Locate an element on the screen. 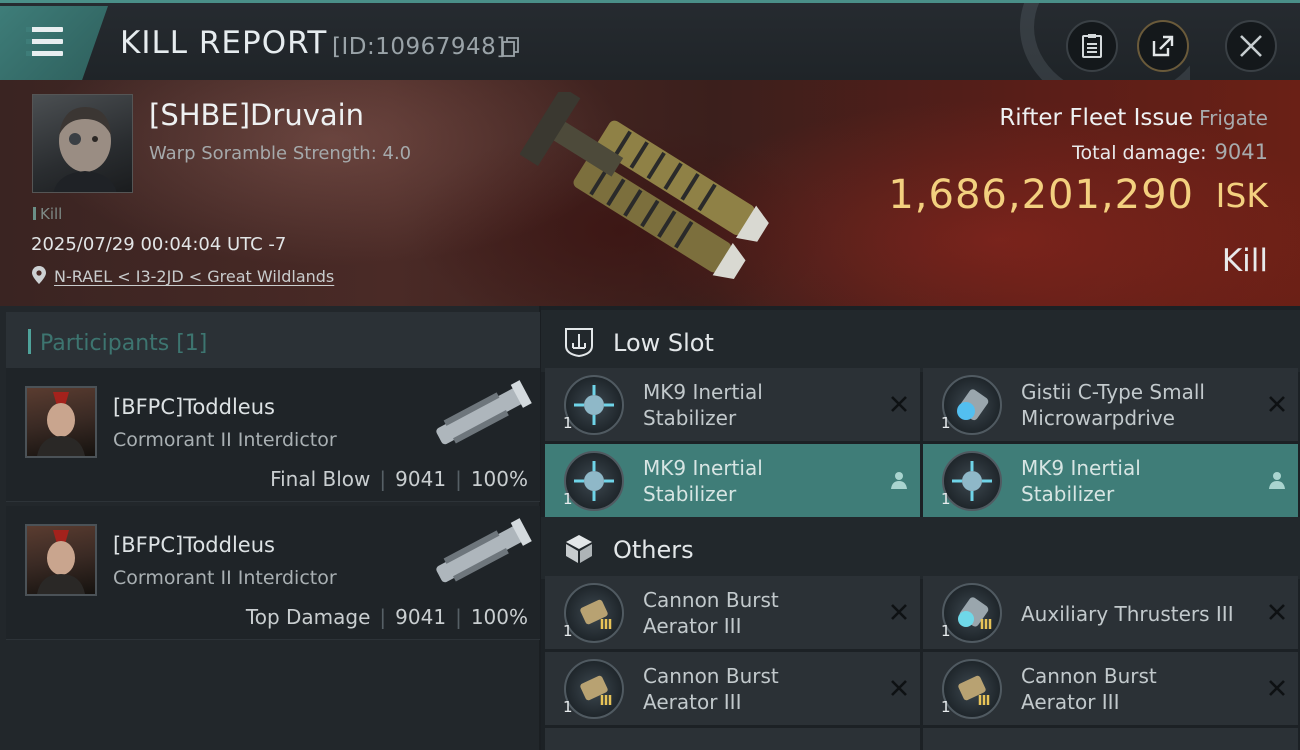 The width and height of the screenshot is (1300, 750). victim-ship-name: Rifter Fleet Issue Frigate is located at coordinates (1133, 118).